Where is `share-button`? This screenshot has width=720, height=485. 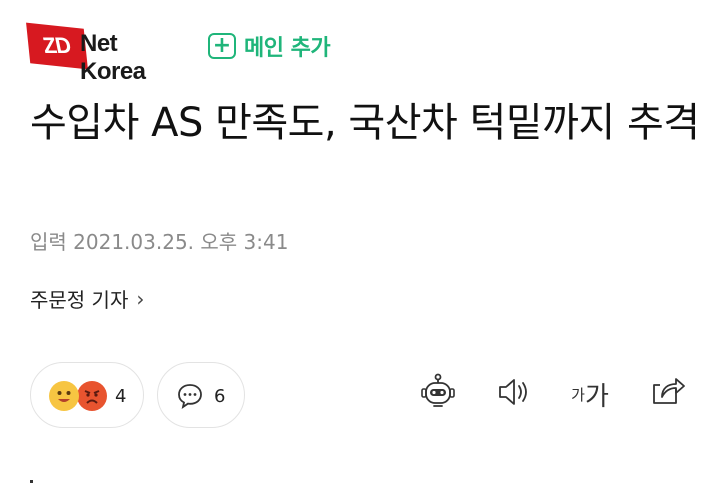 share-button is located at coordinates (668, 394).